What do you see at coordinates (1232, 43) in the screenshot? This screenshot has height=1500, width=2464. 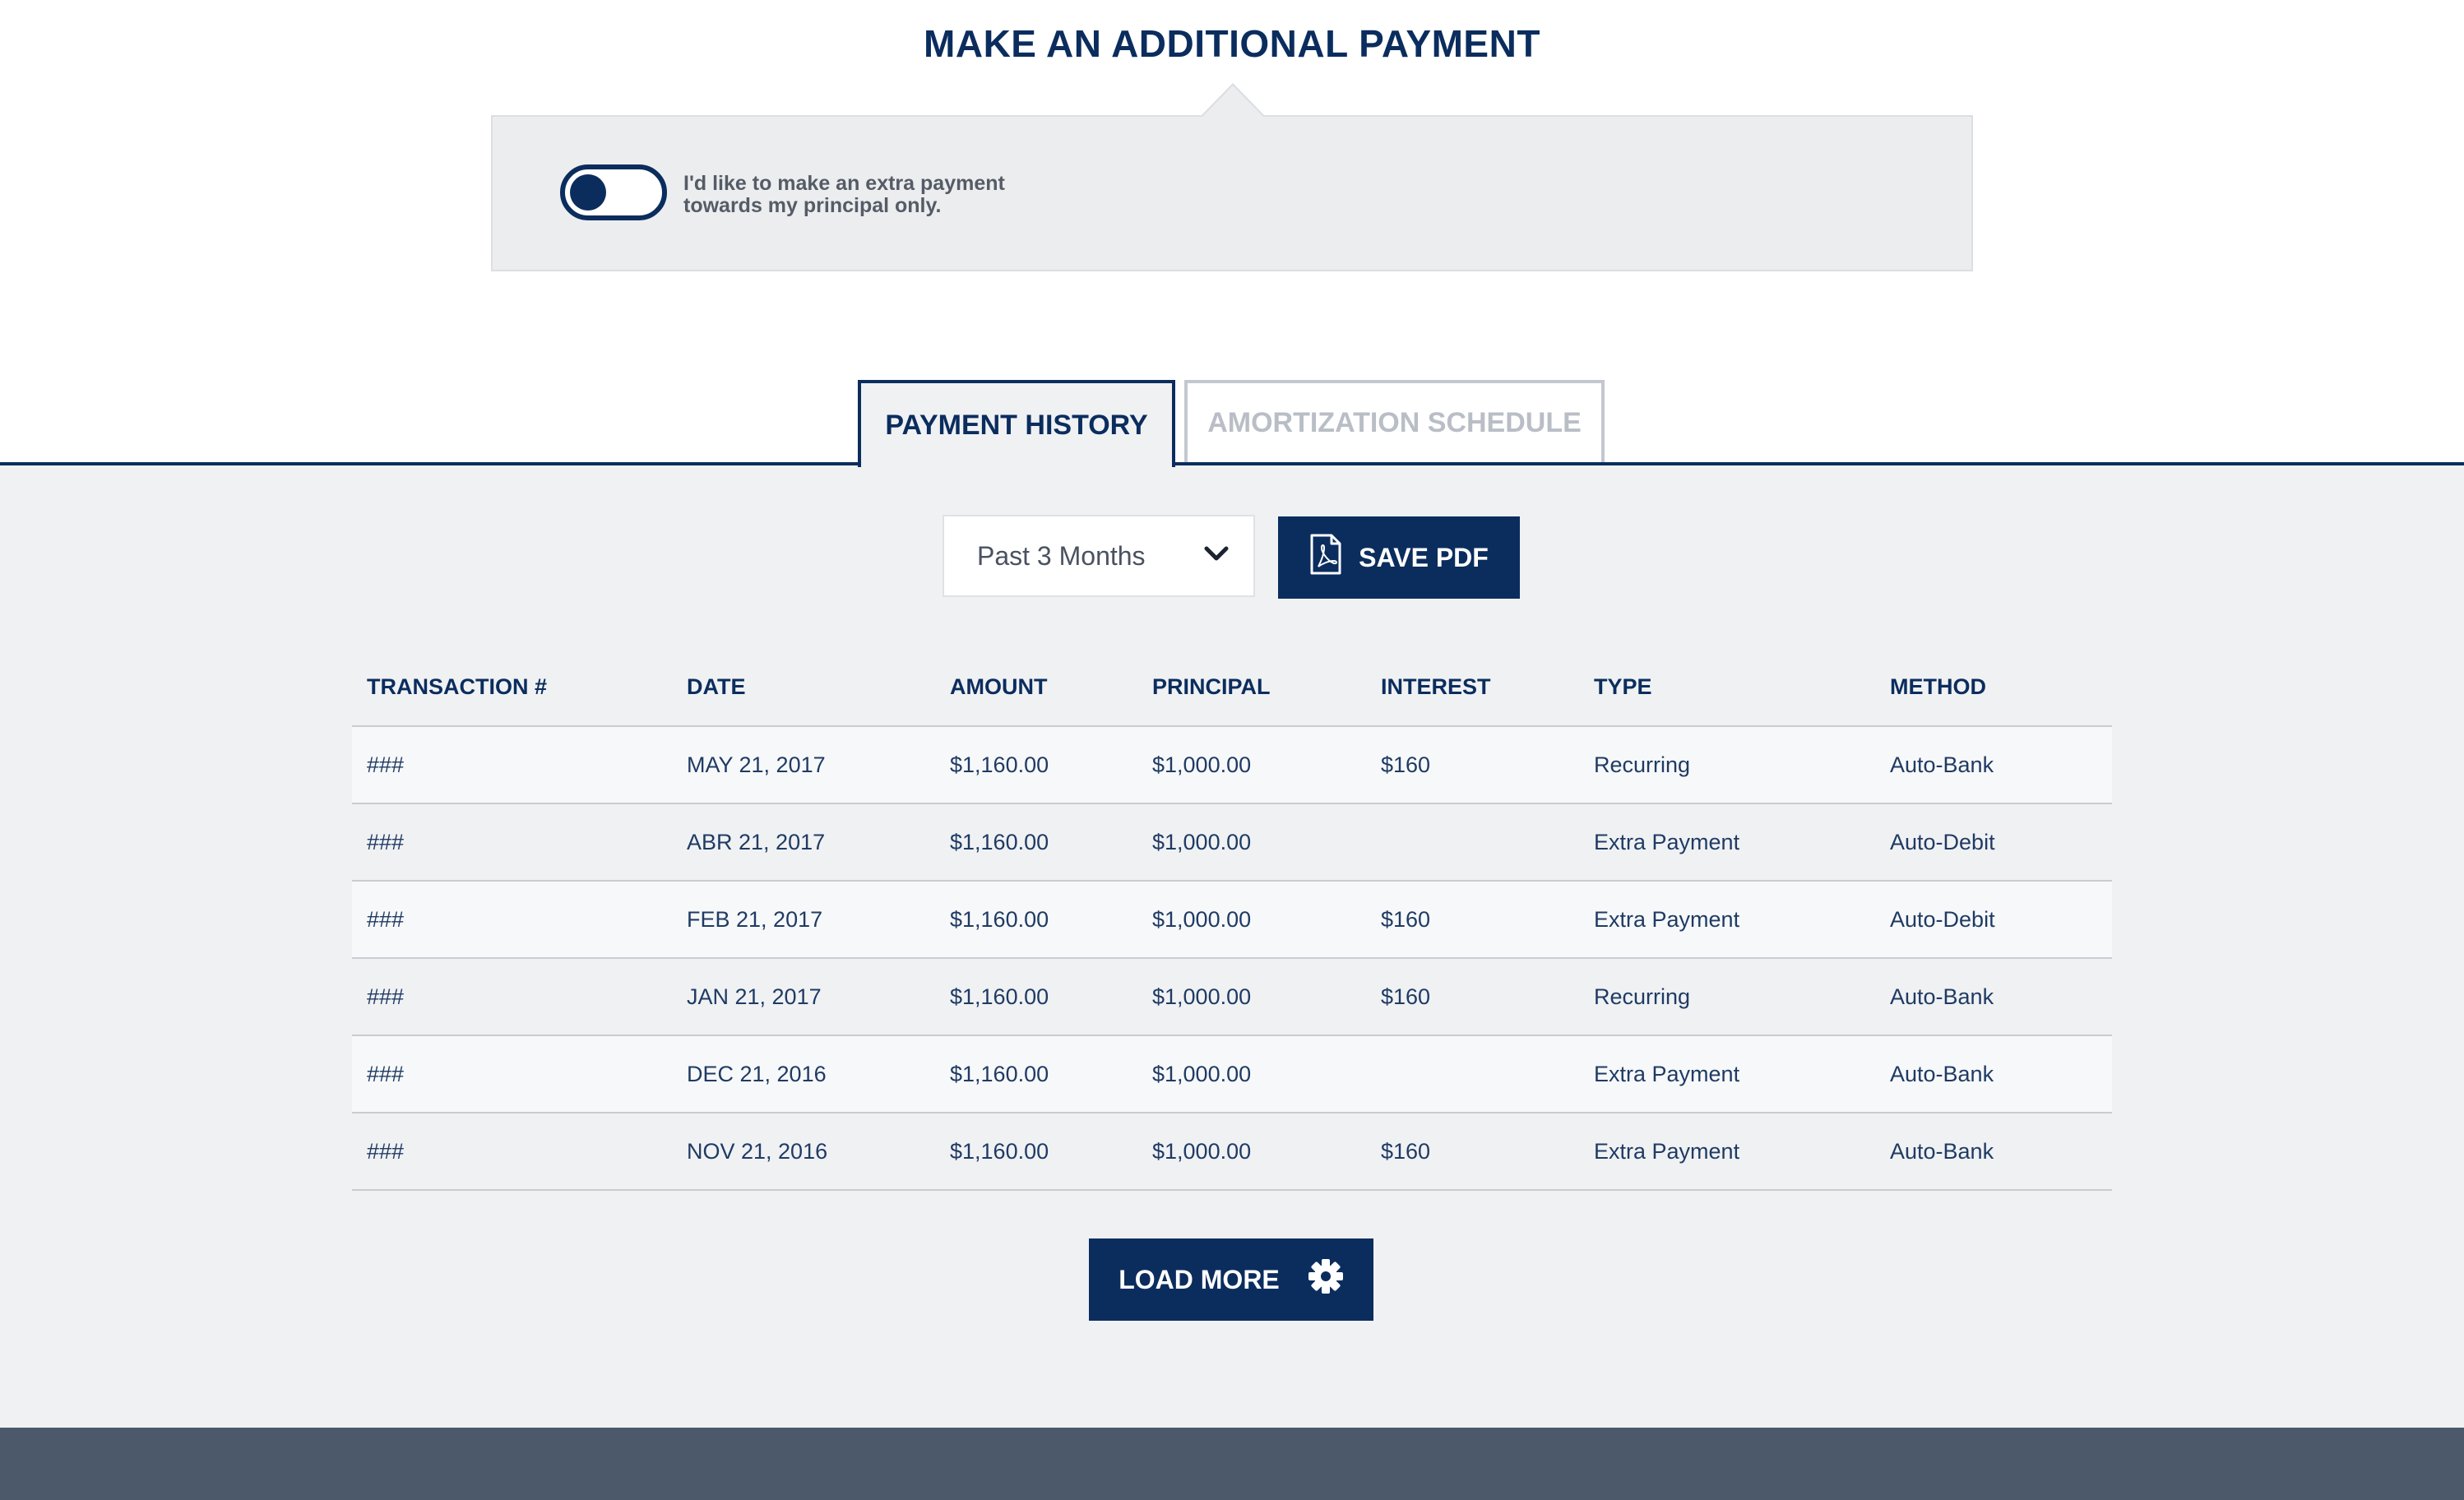 I see `section-title: MAKE AN ADDITIONAL PAYMENT` at bounding box center [1232, 43].